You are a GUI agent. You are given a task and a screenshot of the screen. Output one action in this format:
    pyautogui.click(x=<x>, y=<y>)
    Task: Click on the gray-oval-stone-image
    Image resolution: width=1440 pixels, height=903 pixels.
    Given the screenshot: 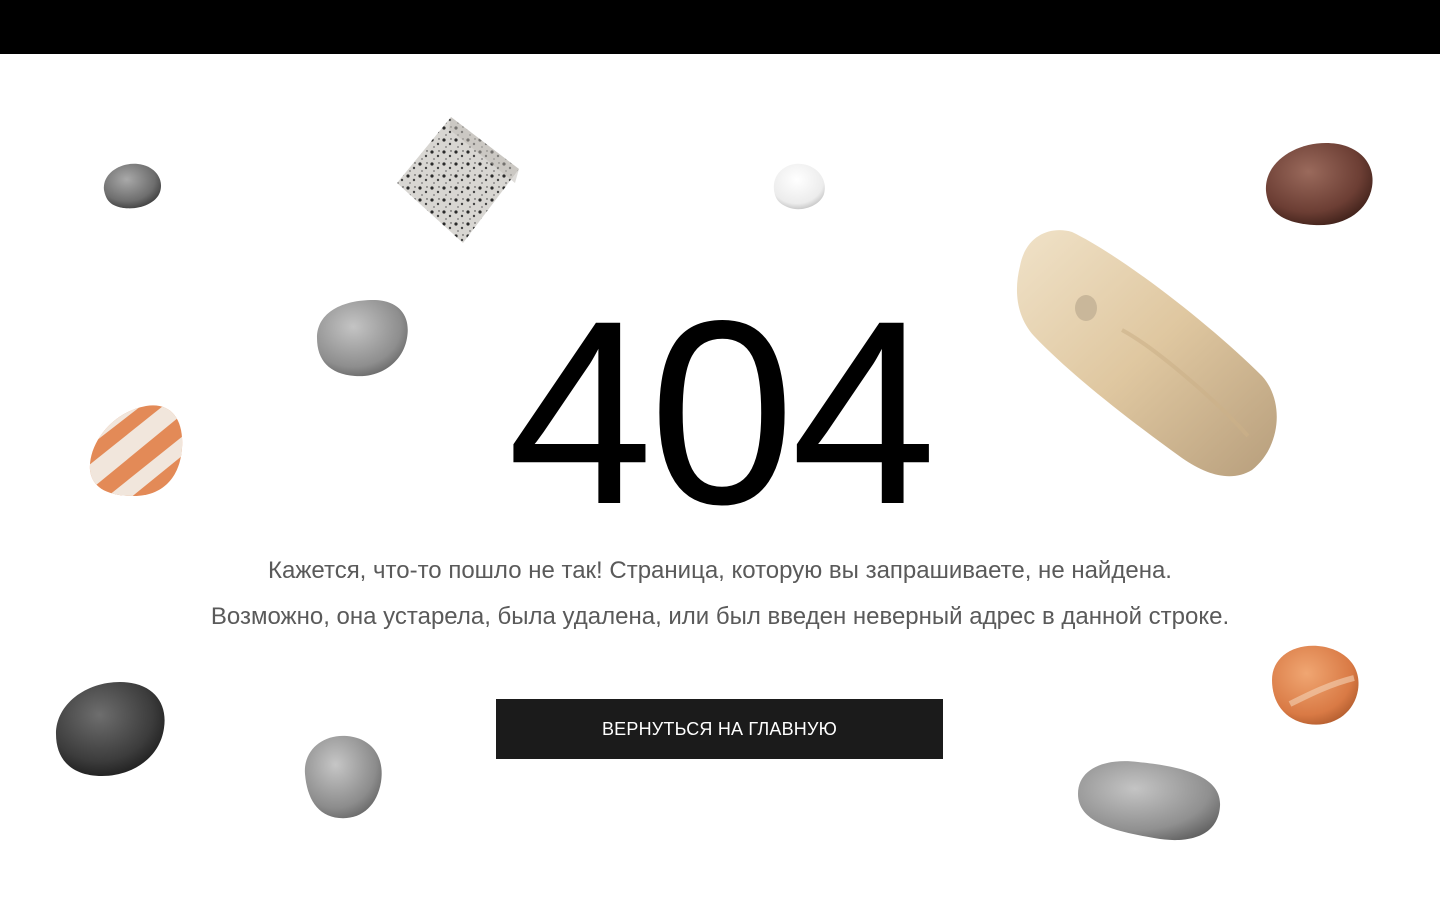 What is the action you would take?
    pyautogui.click(x=344, y=777)
    